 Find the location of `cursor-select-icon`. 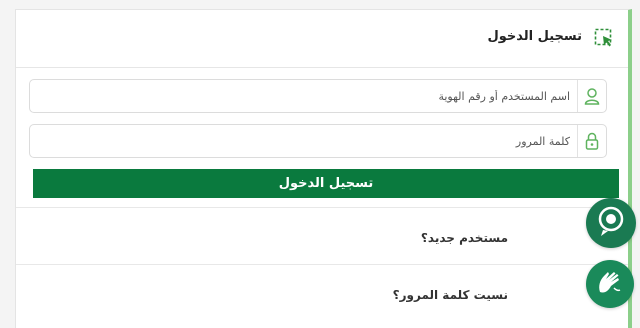

cursor-select-icon is located at coordinates (604, 38).